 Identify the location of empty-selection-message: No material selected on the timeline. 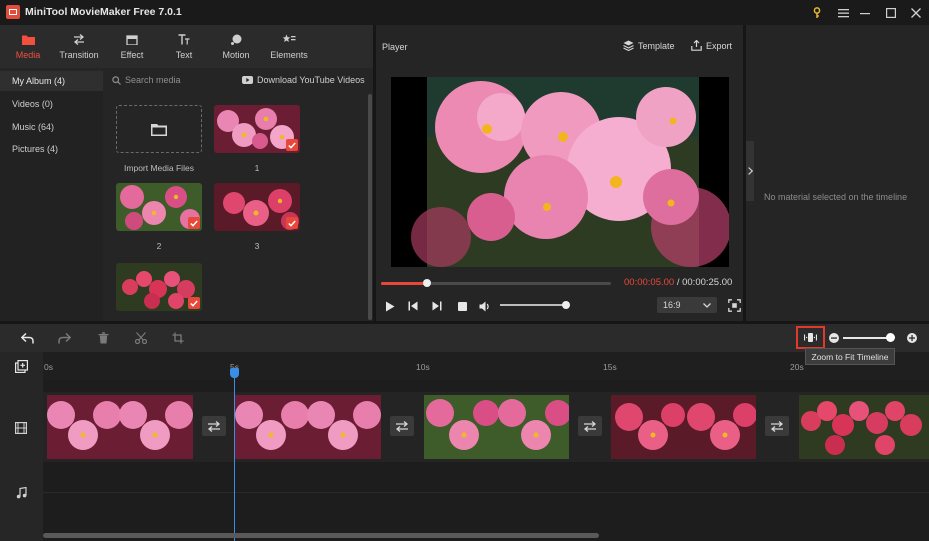
(836, 197).